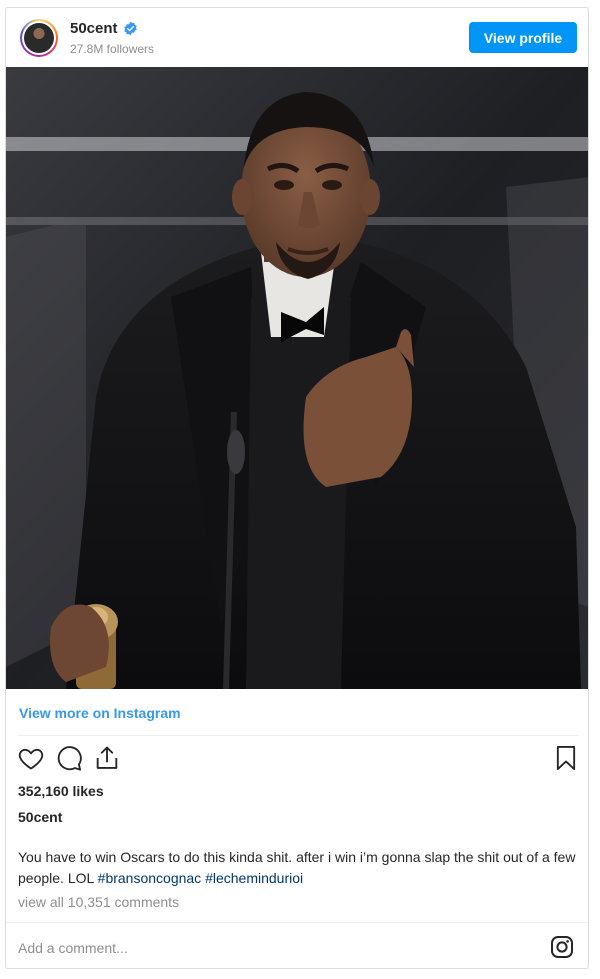 This screenshot has width=600, height=979. I want to click on view-all-comments-link: view all 10,351 comments, so click(98, 902).